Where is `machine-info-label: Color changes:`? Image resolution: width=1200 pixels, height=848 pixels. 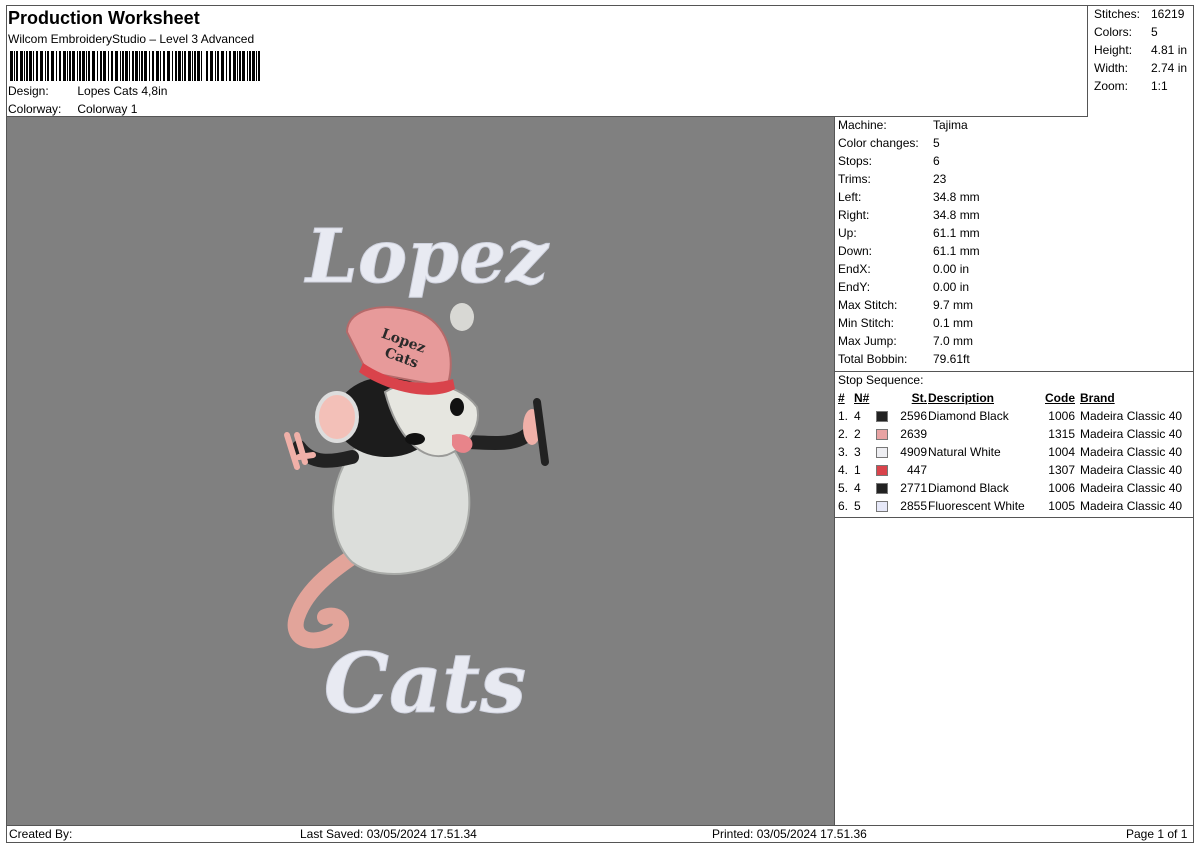
machine-info-label: Color changes: is located at coordinates (878, 143).